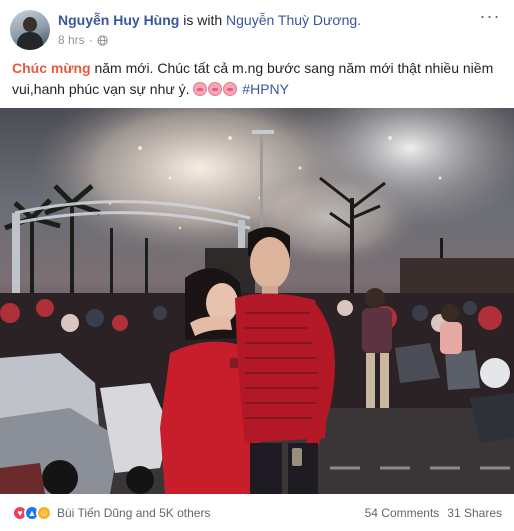 The image size is (514, 531). What do you see at coordinates (30, 41) in the screenshot?
I see `avatar-body` at bounding box center [30, 41].